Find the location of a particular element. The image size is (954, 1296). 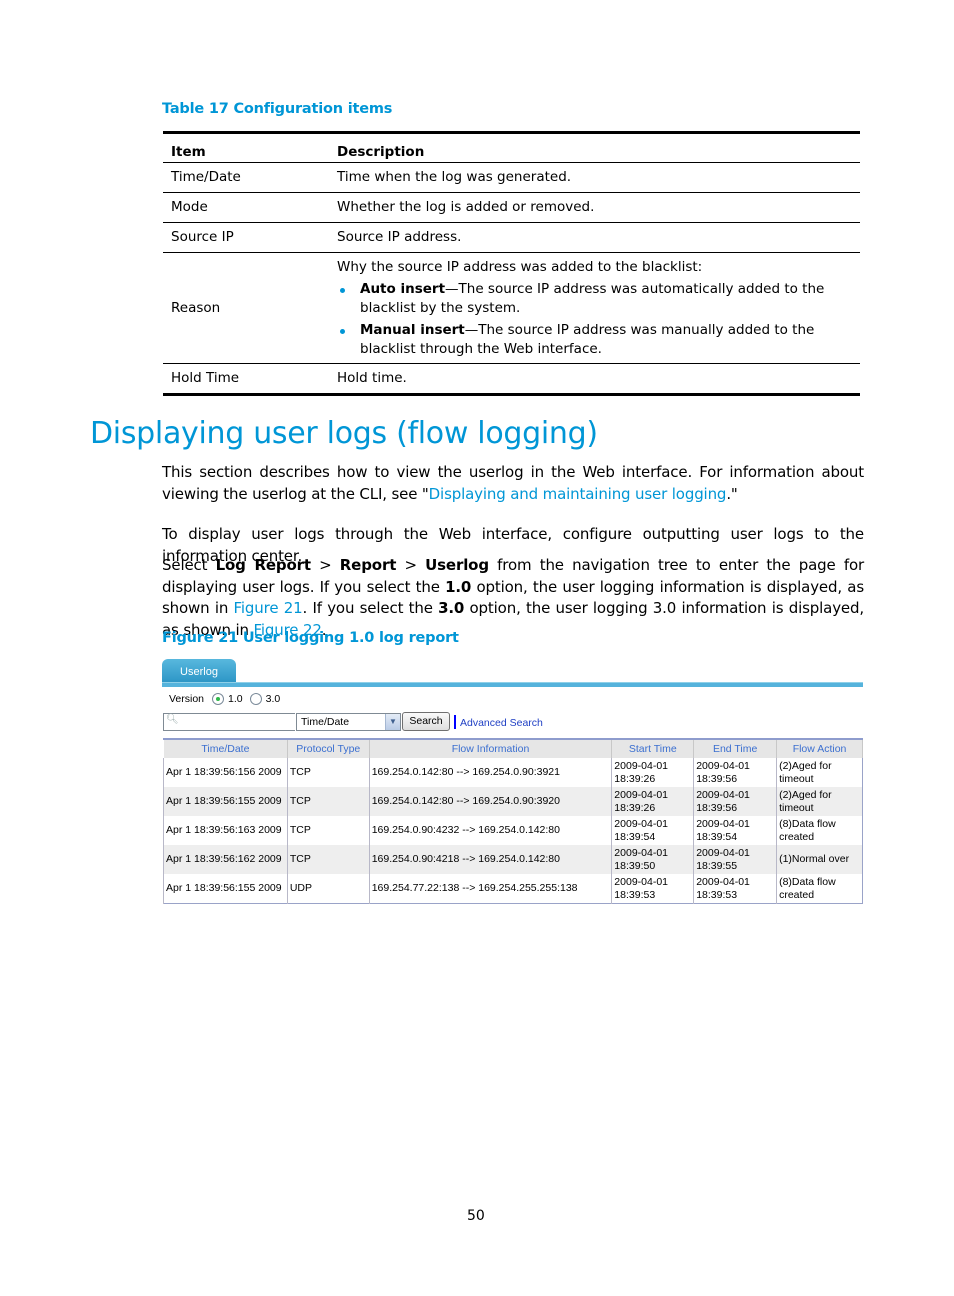

cell-flow-info: 169.254.0.142:80 --> 169.254.0.90:3920 is located at coordinates (490, 801).